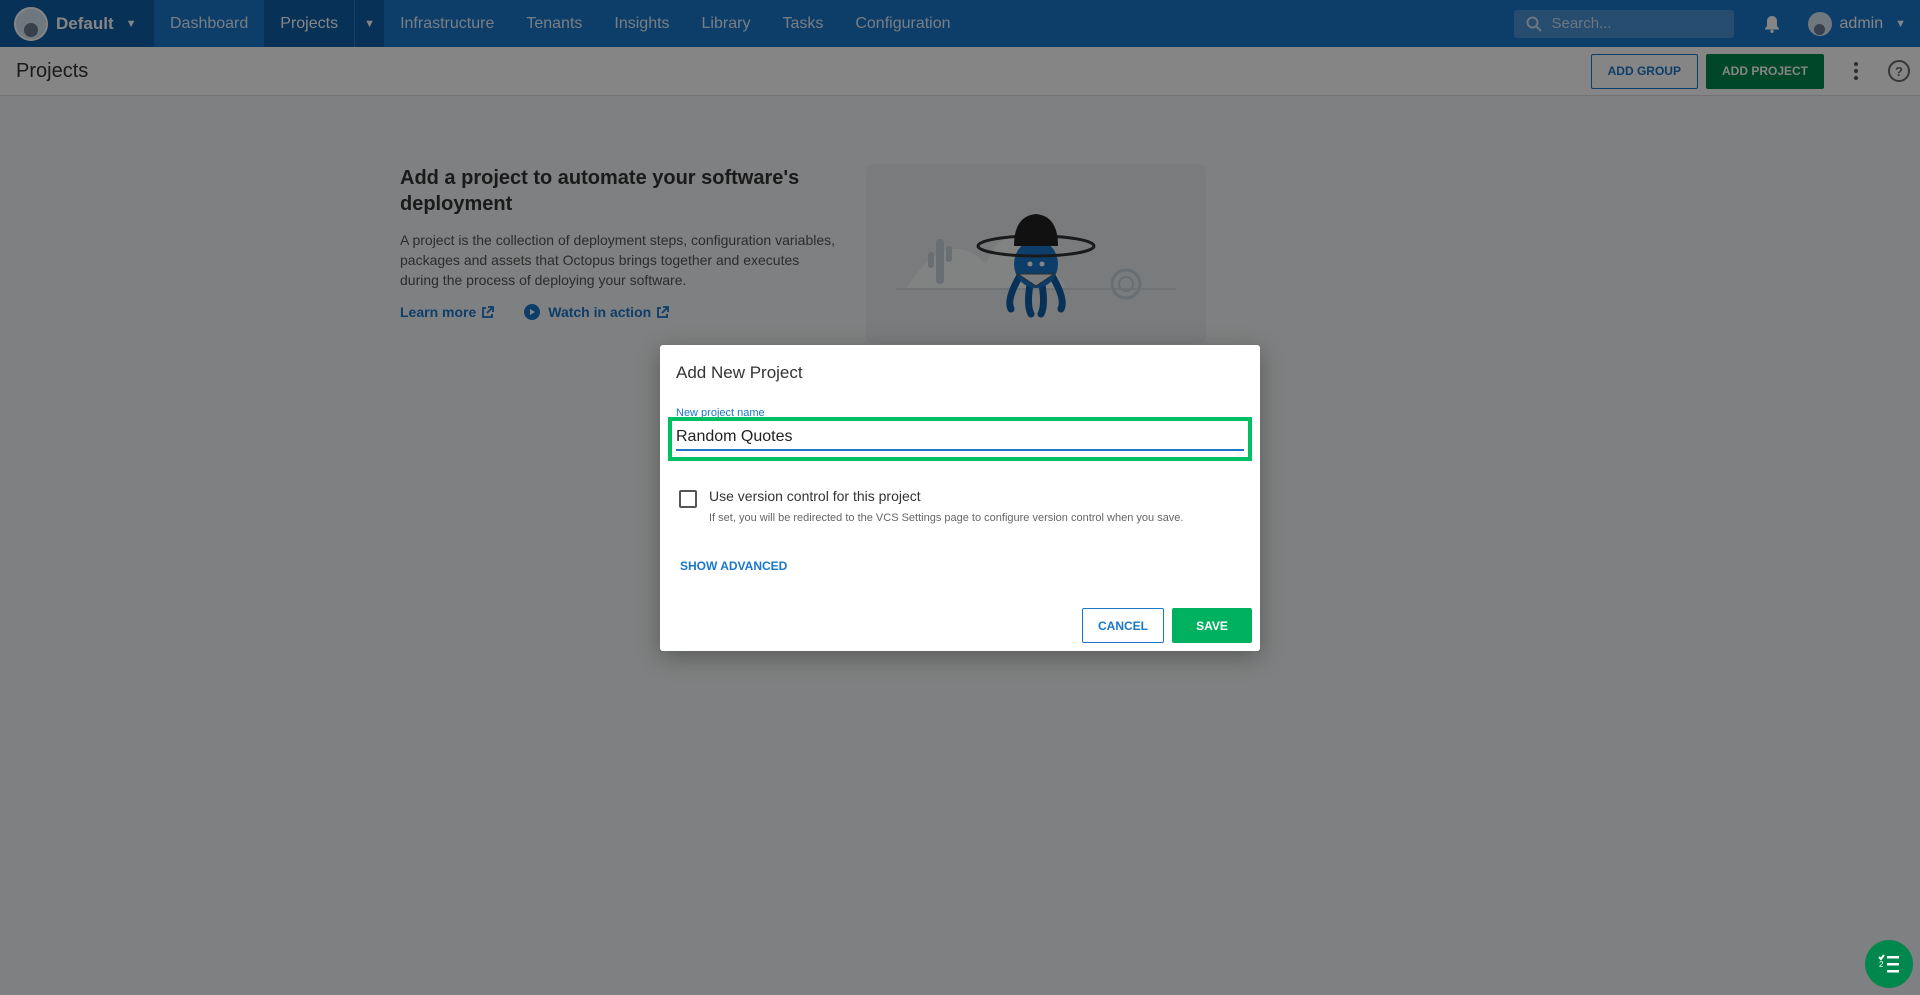 This screenshot has height=995, width=1920. What do you see at coordinates (1881, 964) in the screenshot?
I see `svg-text: 2` at bounding box center [1881, 964].